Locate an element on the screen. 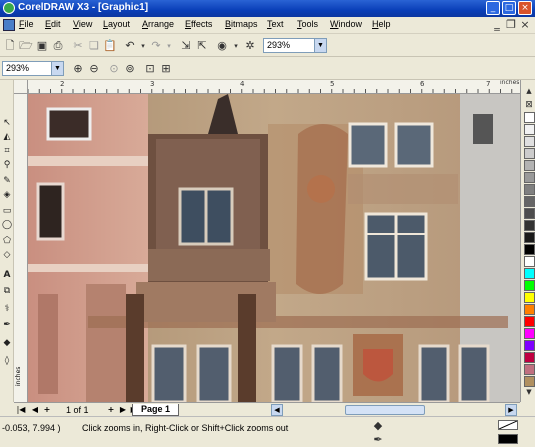  menu-edit: Edit is located at coordinates (53, 24).